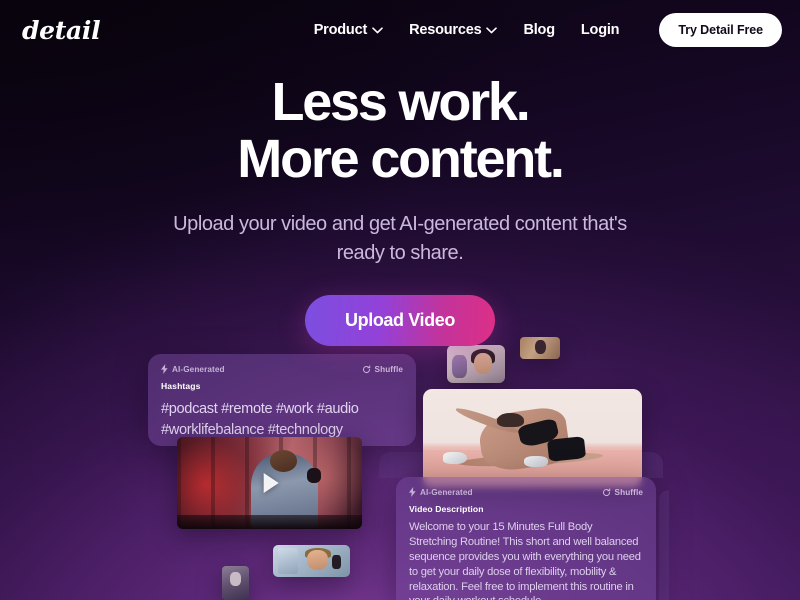 Image resolution: width=800 pixels, height=600 pixels. I want to click on brand-logo: detail, so click(61, 30).